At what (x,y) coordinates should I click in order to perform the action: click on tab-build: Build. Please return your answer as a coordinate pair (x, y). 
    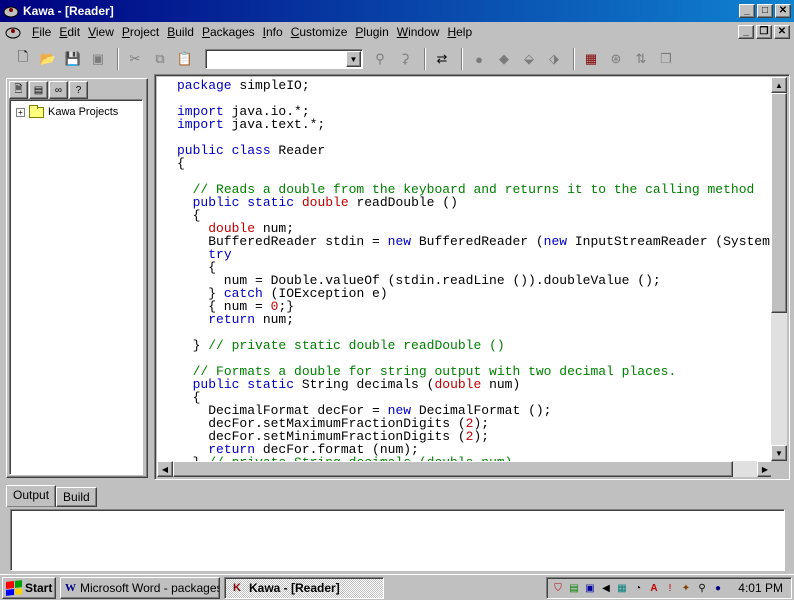
    Looking at the image, I should click on (76, 497).